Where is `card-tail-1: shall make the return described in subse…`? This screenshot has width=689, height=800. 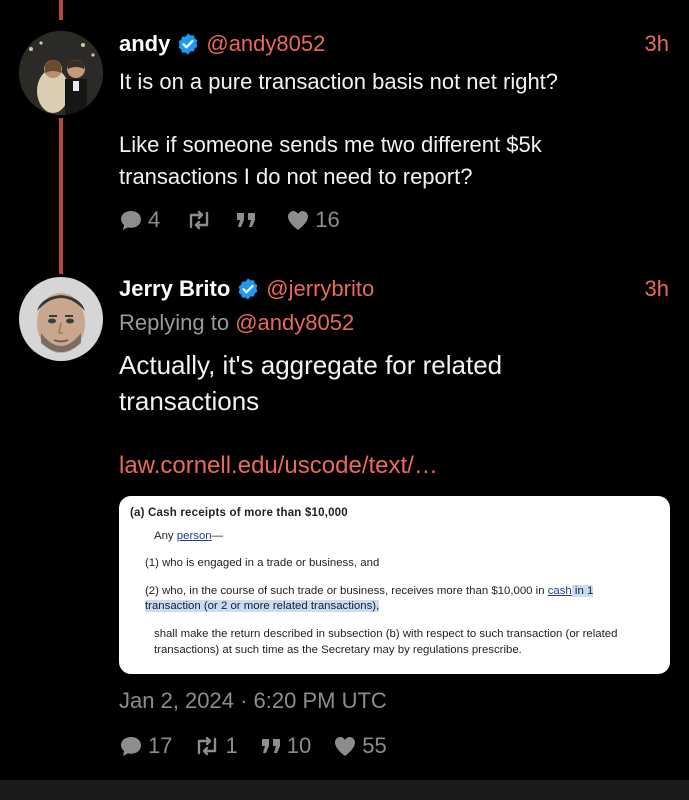
card-tail-1: shall make the return described in subse… is located at coordinates (386, 634).